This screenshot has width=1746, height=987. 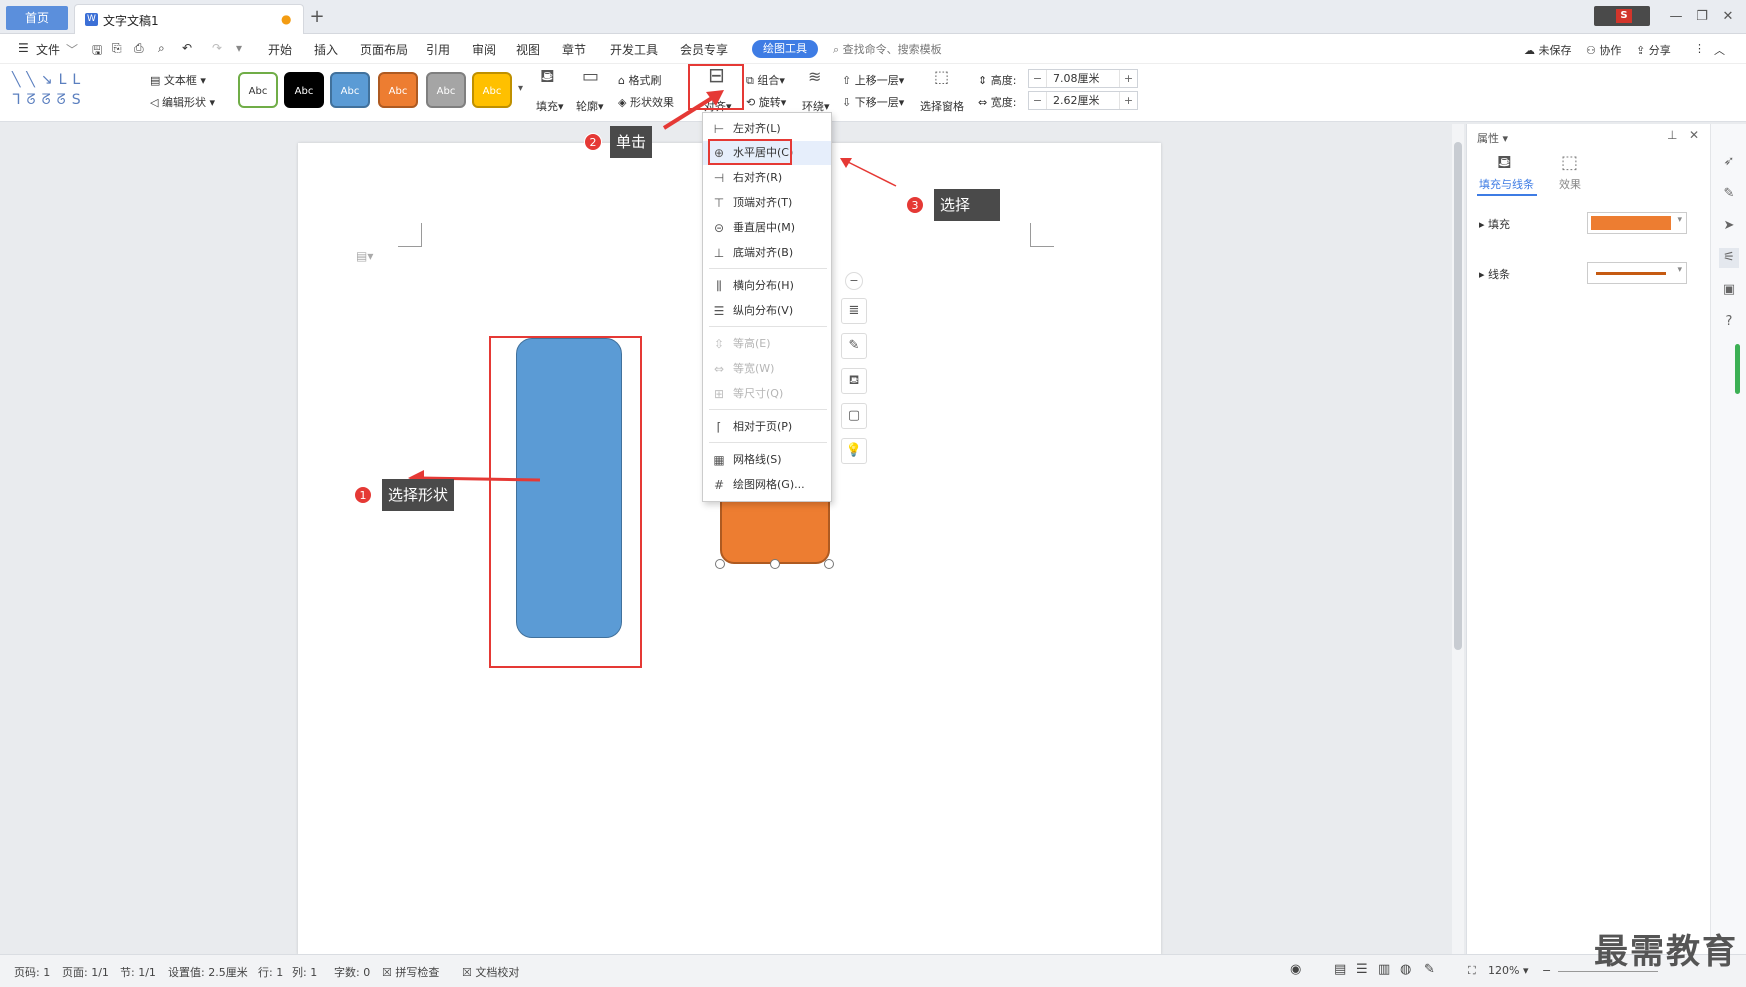 I want to click on scrollbar-thumb, so click(x=1458, y=396).